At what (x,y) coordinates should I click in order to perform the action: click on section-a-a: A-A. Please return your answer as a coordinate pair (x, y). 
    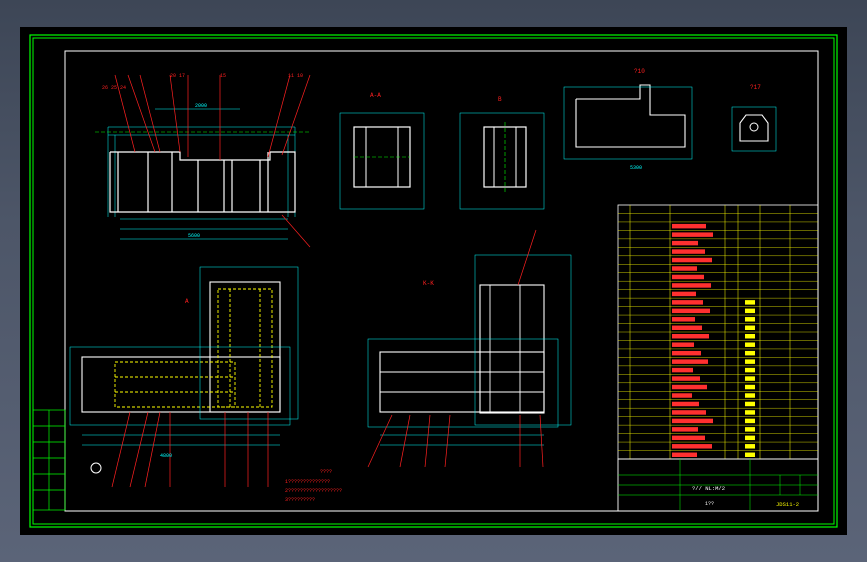
    Looking at the image, I should click on (382, 151).